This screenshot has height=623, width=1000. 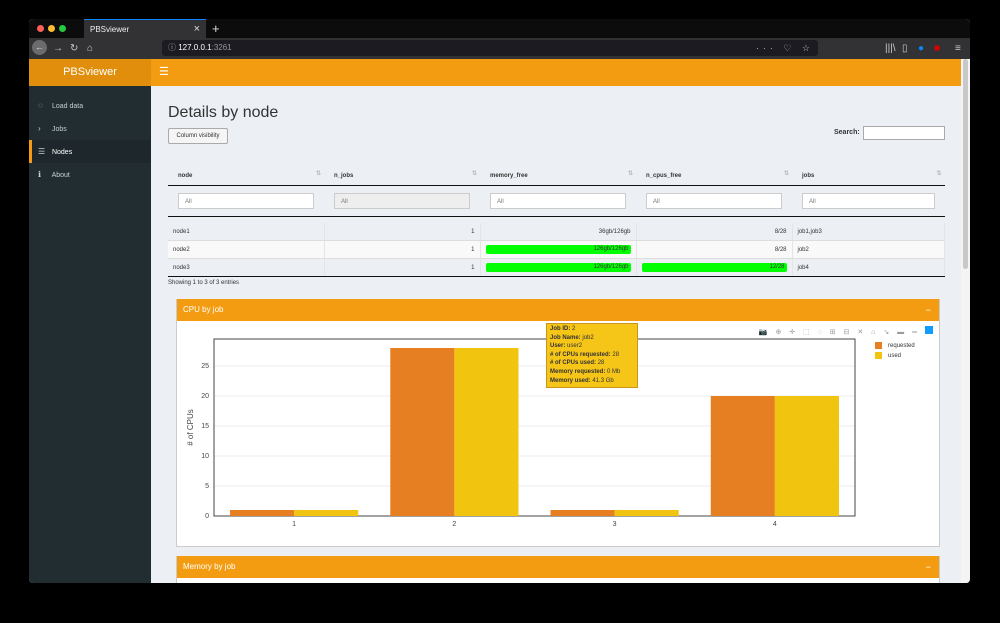 I want to click on y-axis-title: # of CPUs, so click(x=190, y=427).